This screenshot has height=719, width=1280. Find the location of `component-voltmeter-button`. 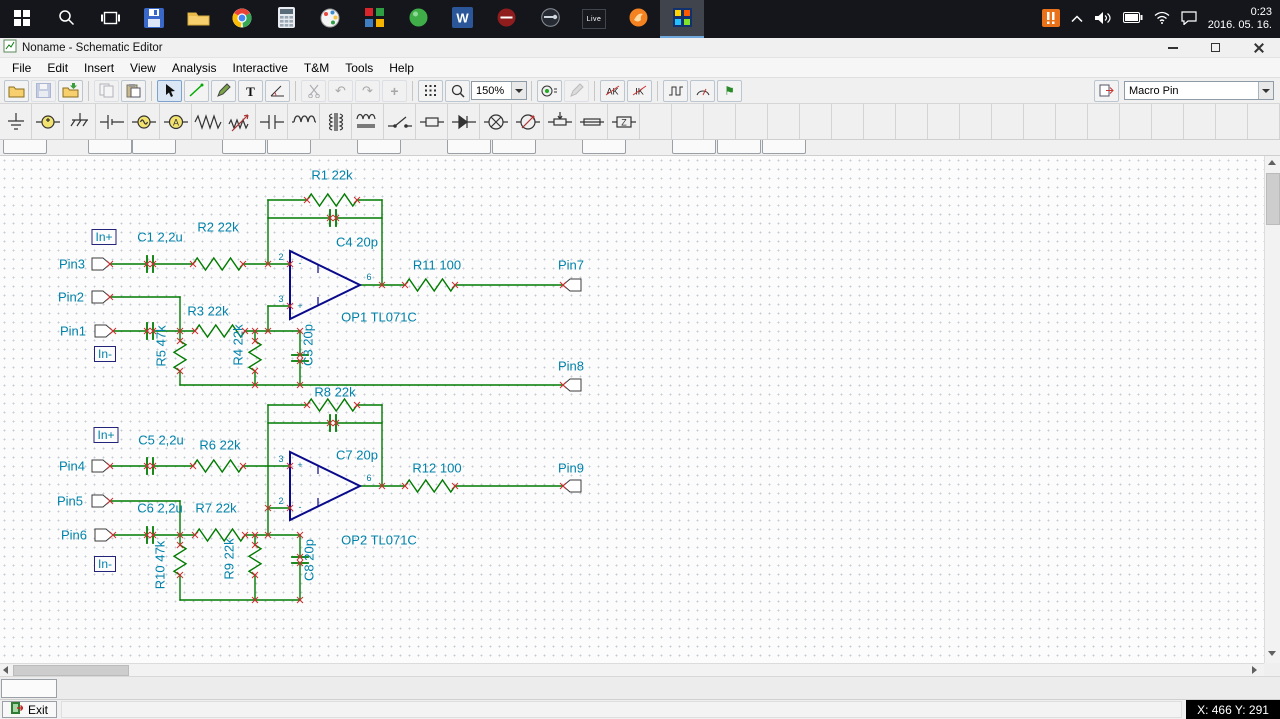

component-voltmeter-button is located at coordinates (528, 121).